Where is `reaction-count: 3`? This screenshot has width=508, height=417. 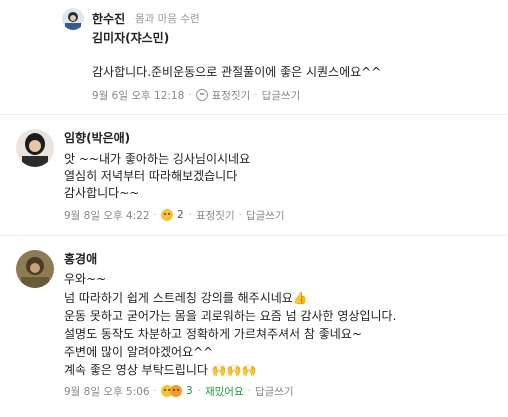 reaction-count: 3 is located at coordinates (189, 391).